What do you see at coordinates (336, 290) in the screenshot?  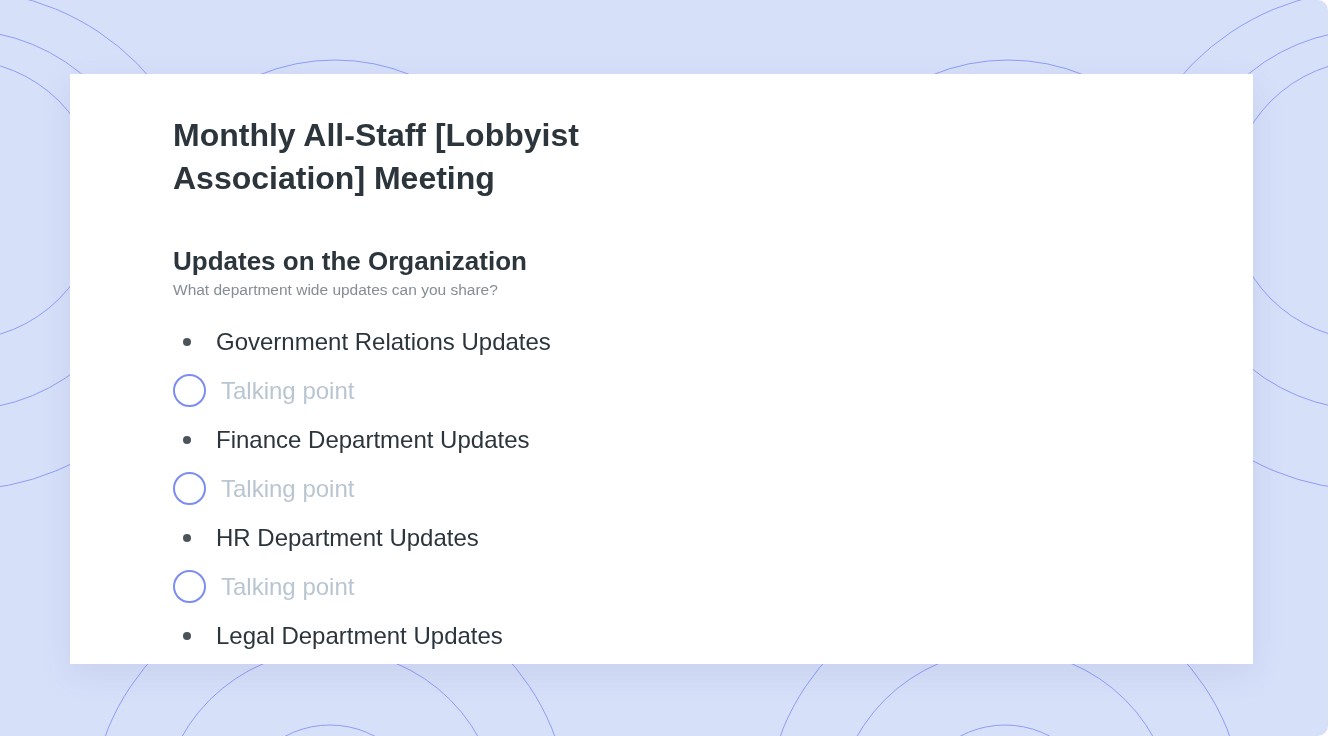 I see `section-subtitle: What department wide updates can you share?` at bounding box center [336, 290].